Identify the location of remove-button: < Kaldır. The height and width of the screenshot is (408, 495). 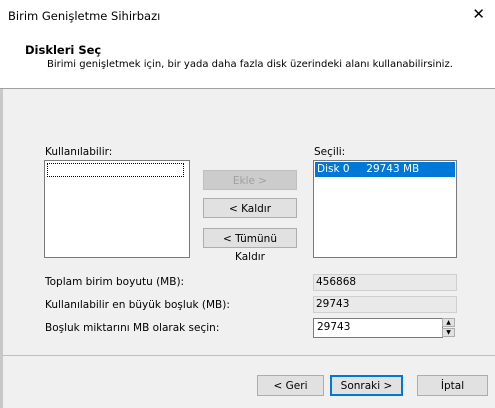
(250, 208).